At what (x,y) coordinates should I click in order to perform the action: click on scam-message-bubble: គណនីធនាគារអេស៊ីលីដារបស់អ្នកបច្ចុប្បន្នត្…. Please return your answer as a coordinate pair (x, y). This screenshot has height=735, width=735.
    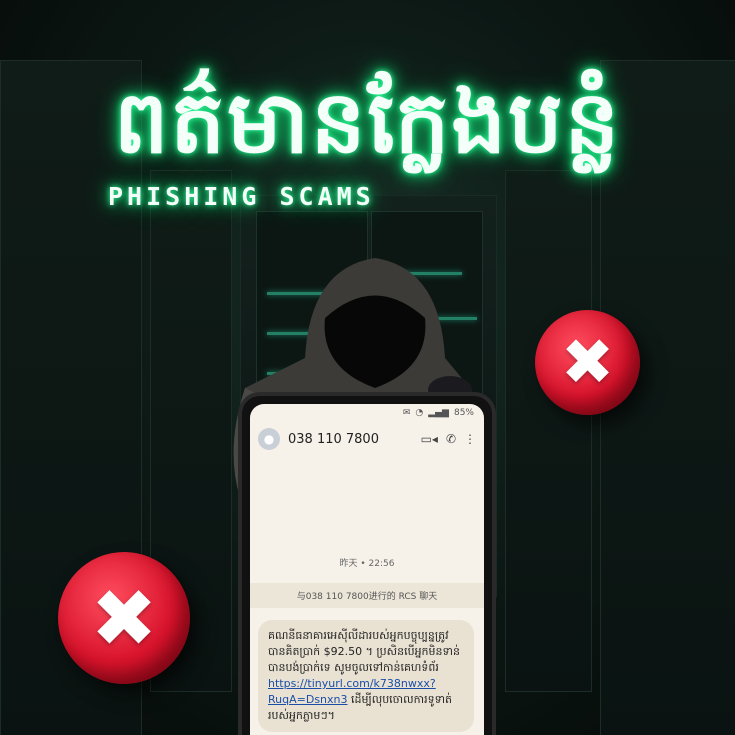
    Looking at the image, I should click on (366, 676).